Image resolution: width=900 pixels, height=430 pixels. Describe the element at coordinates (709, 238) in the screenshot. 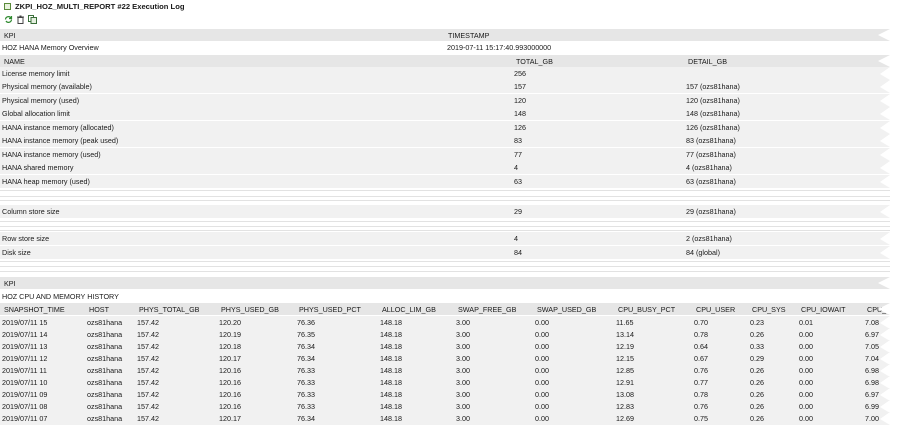

I see `row-detail: 2 (ozs81hana)` at that location.